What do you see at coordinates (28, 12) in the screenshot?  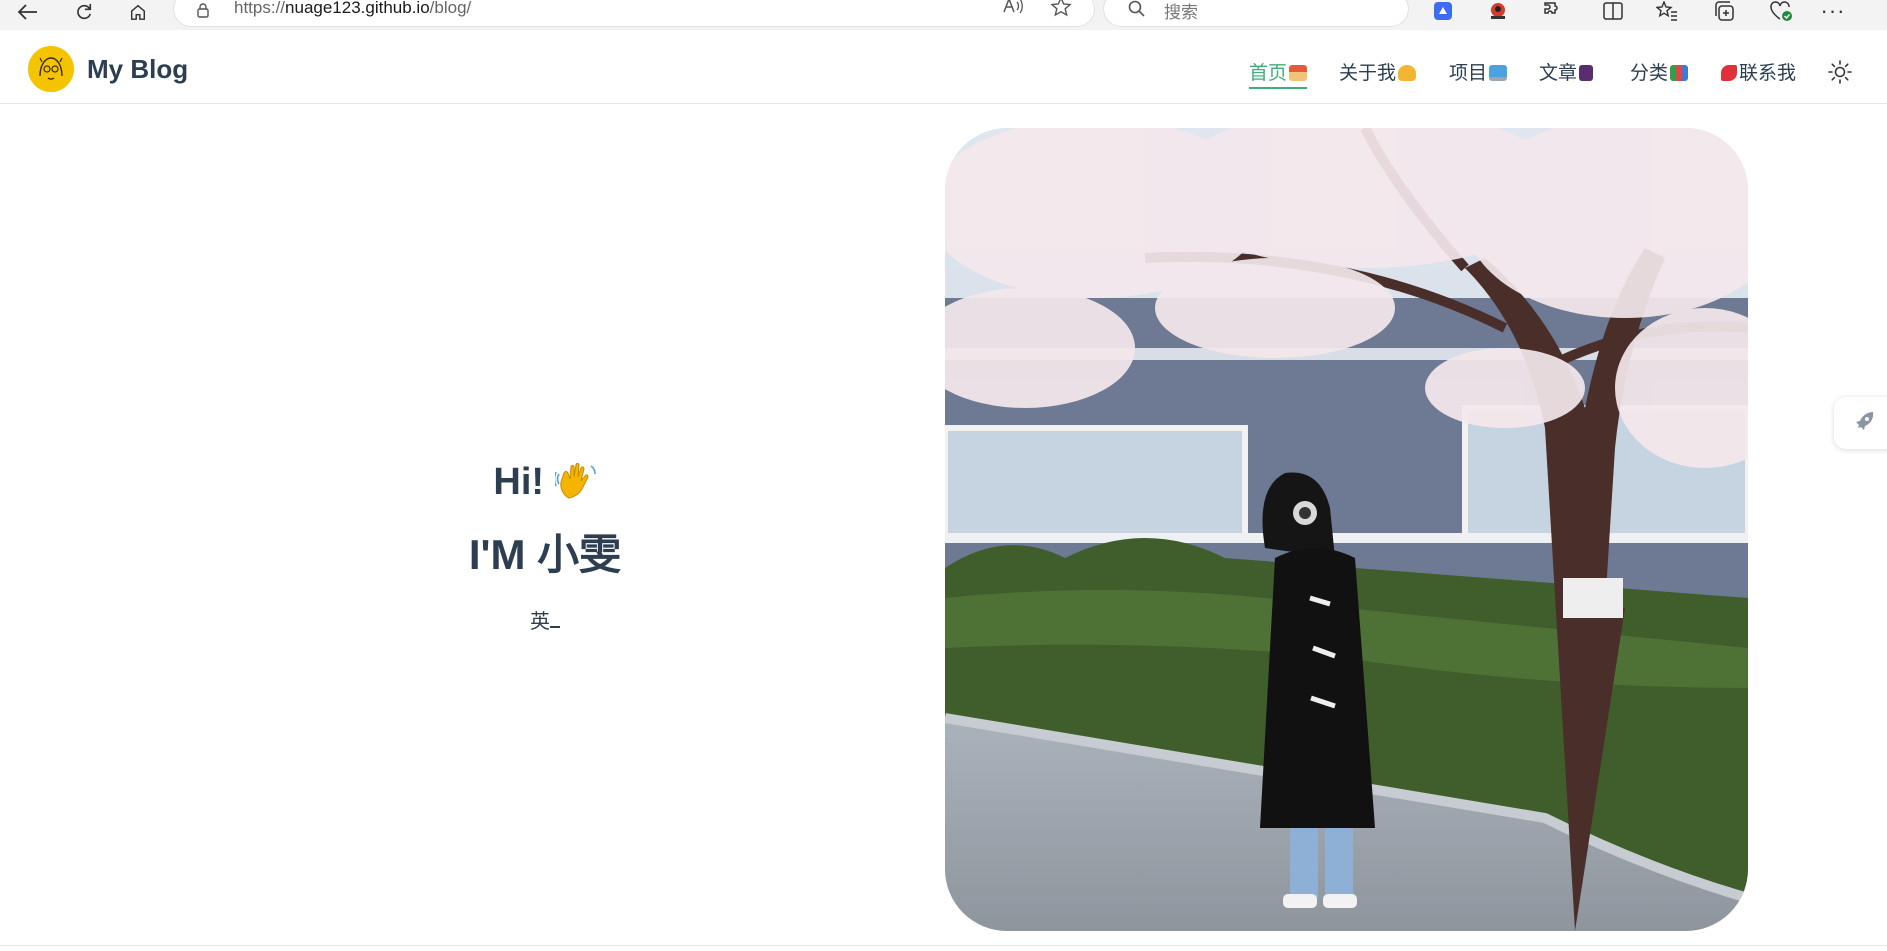 I see `back-icon` at bounding box center [28, 12].